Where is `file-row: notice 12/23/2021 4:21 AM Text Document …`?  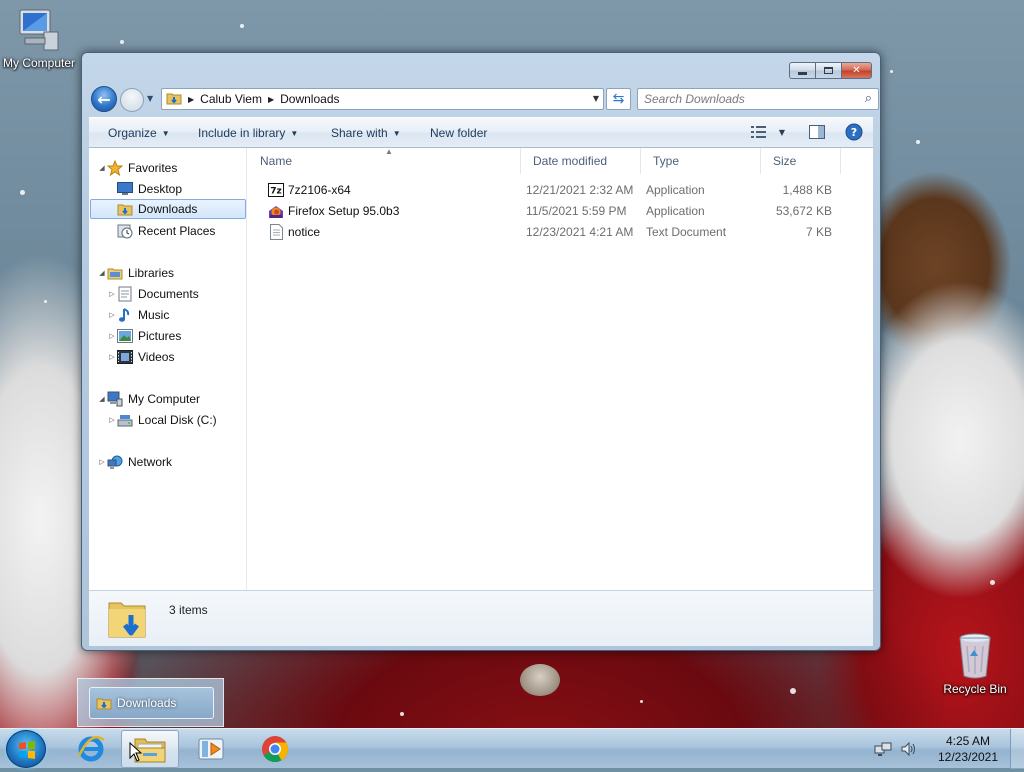 file-row: notice 12/23/2021 4:21 AM Text Document … is located at coordinates (555, 232).